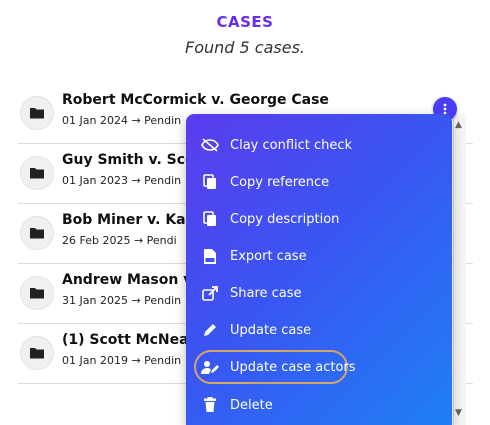 The image size is (490, 425). I want to click on menu-item-label: Update case, so click(271, 330).